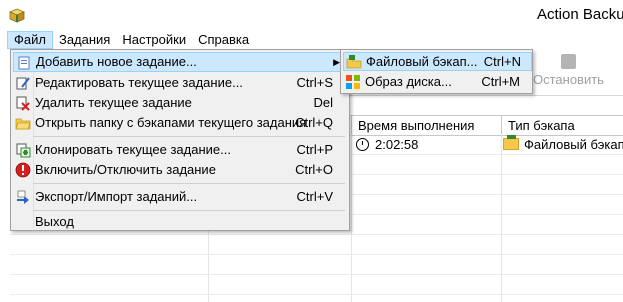  I want to click on menu-file: Файл, so click(30, 40).